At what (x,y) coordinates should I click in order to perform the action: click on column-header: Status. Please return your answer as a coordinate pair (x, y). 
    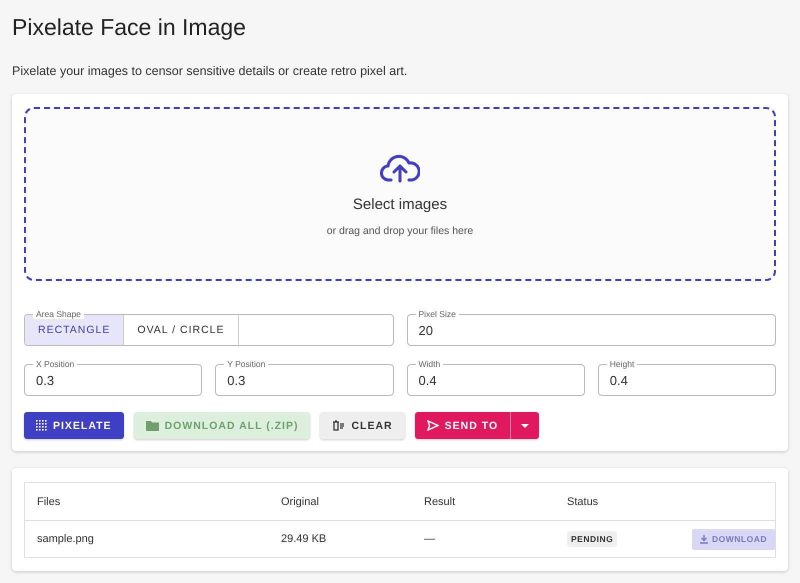
    Looking at the image, I should click on (583, 502).